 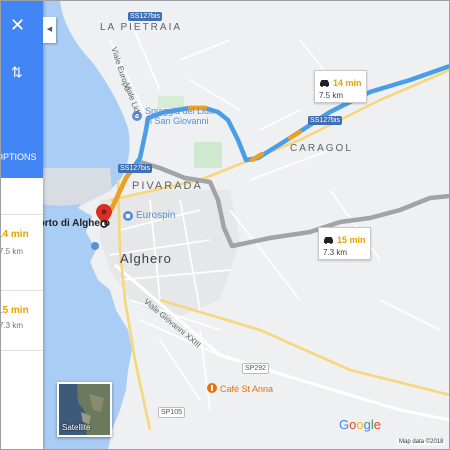 I want to click on directions-header: ✕ ⇅ OPTIONS, so click(x=21, y=89).